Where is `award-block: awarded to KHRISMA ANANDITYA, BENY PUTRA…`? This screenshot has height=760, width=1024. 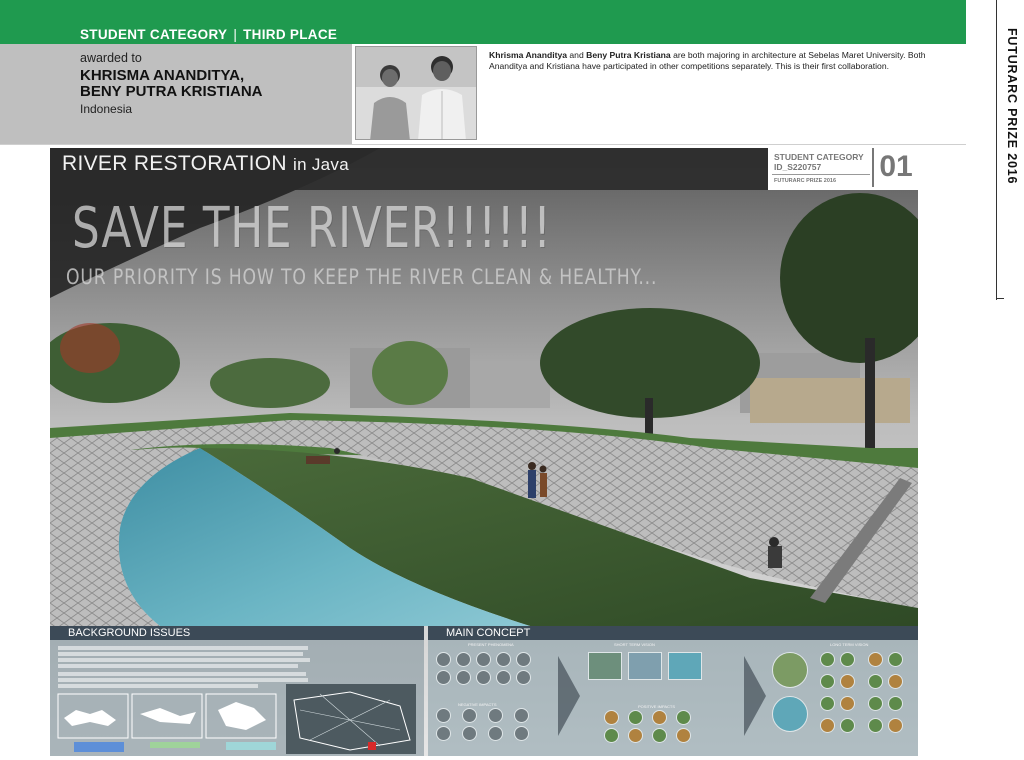 award-block: awarded to KHRISMA ANANDITYA, BENY PUTRA… is located at coordinates (176, 94).